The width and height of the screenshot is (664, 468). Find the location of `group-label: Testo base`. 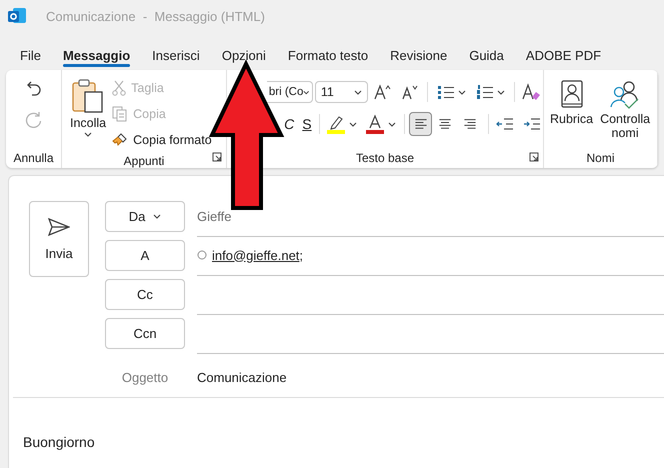

group-label: Testo base is located at coordinates (385, 158).